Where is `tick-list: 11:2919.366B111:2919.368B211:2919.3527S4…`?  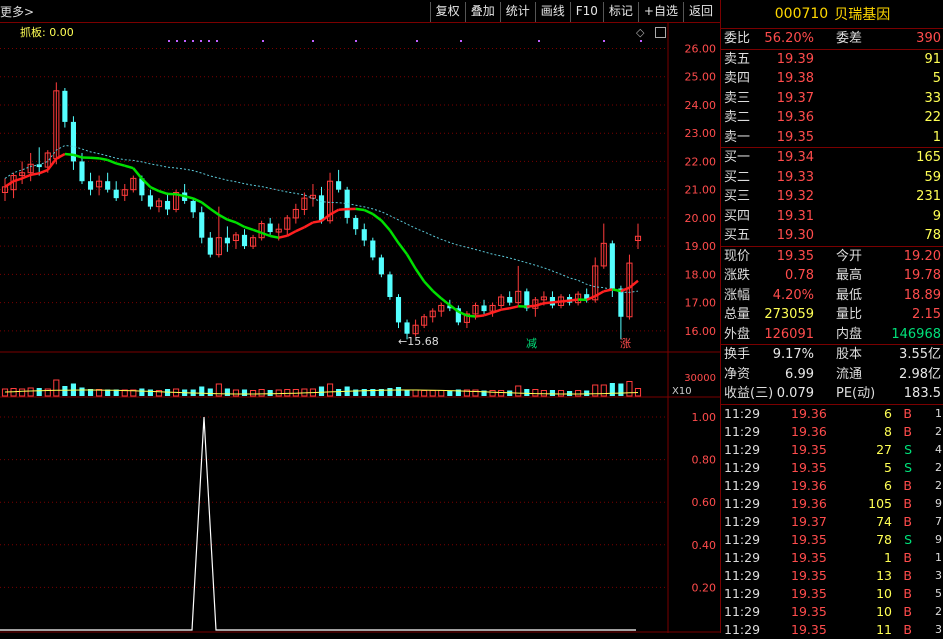
tick-list: 11:2919.366B111:2919.368B211:2919.3527S4… is located at coordinates (832, 522).